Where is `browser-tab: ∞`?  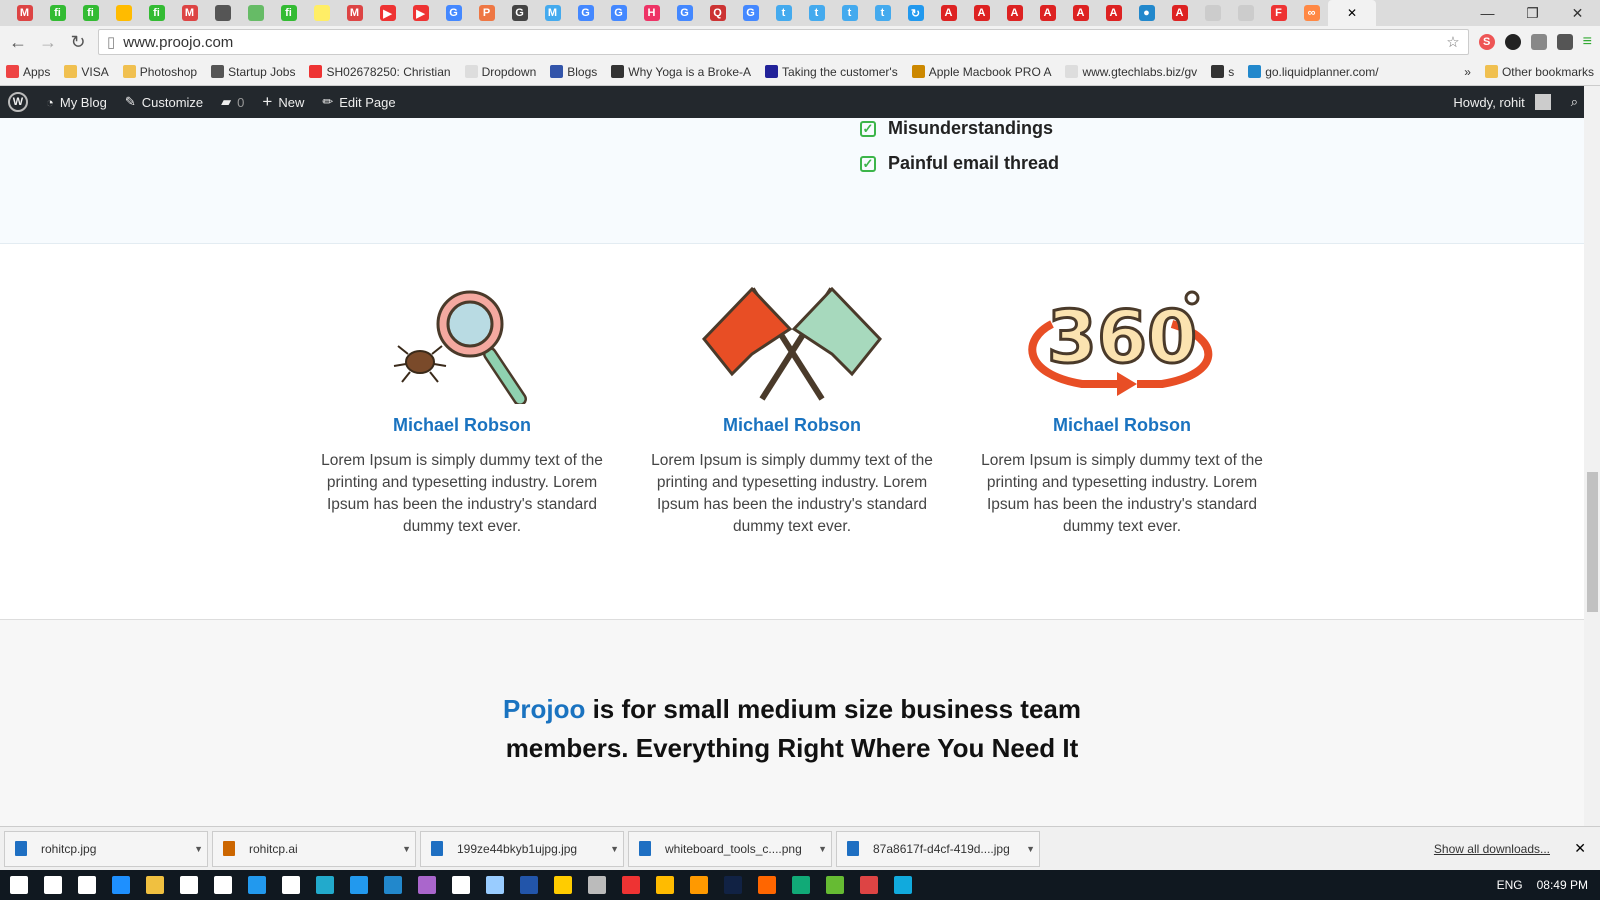
browser-tab: ∞ is located at coordinates (1311, 13).